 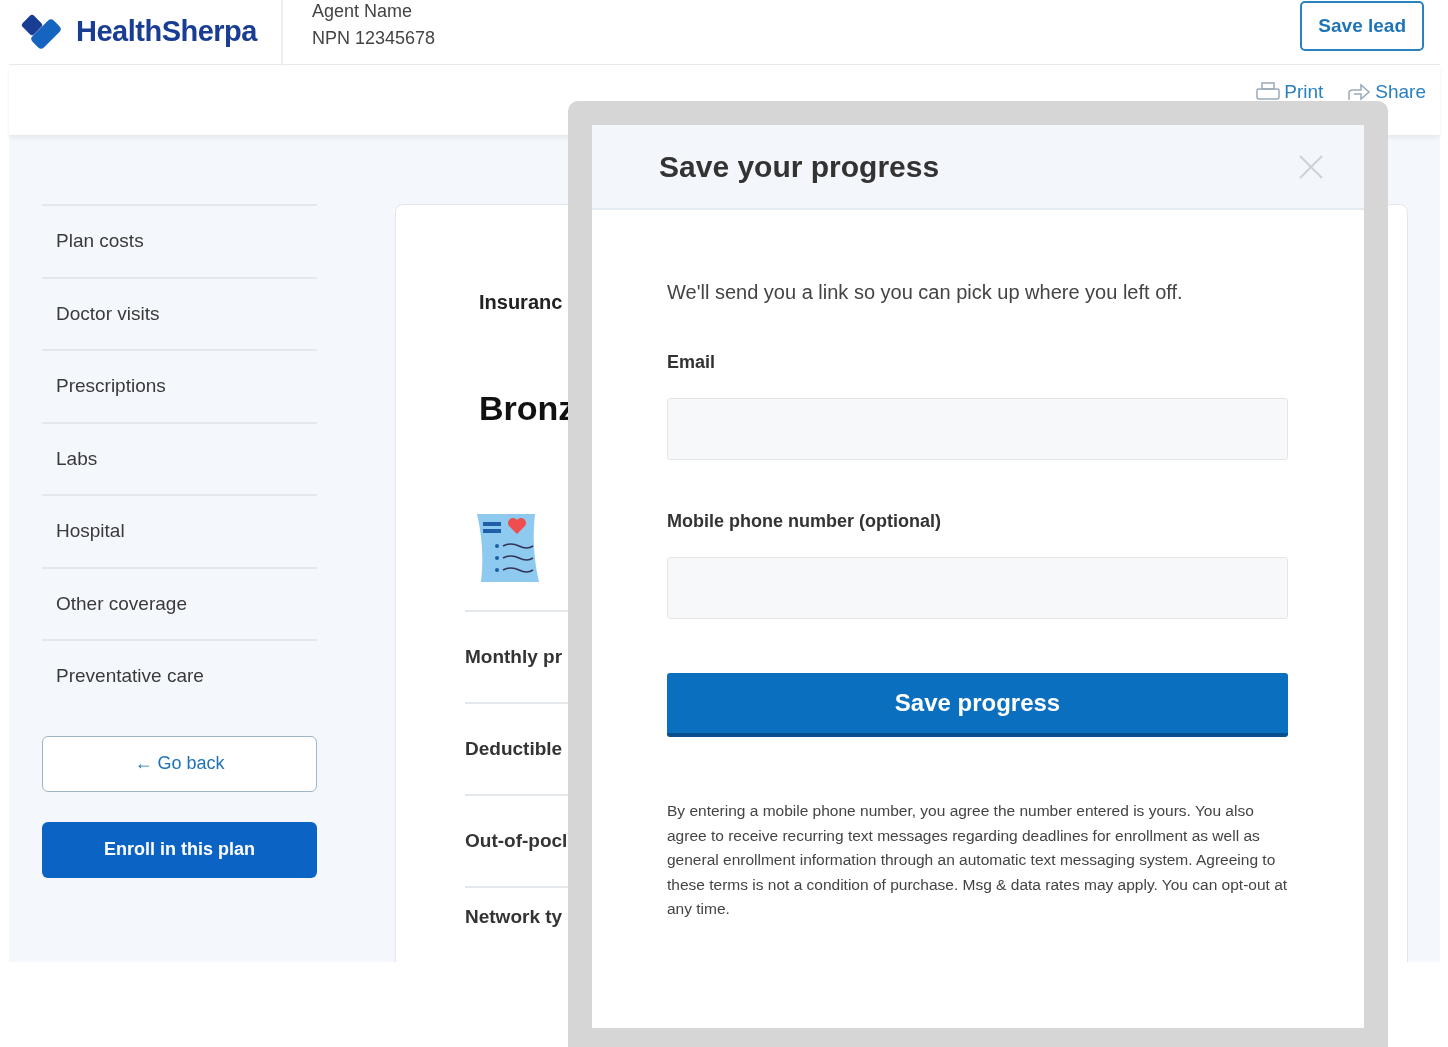 What do you see at coordinates (1362, 26) in the screenshot?
I see `save-lead-button: Save lead` at bounding box center [1362, 26].